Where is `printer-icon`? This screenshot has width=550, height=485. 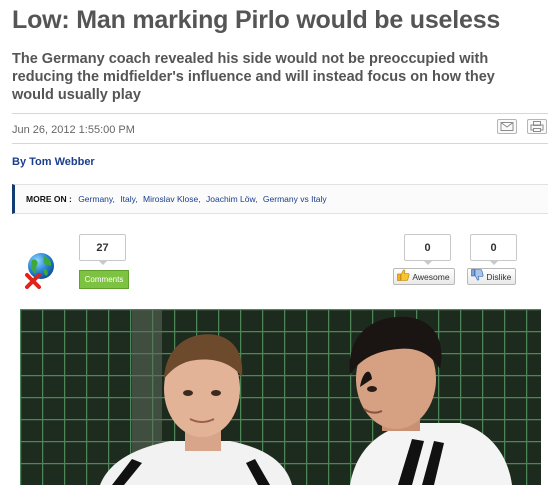 printer-icon is located at coordinates (537, 126).